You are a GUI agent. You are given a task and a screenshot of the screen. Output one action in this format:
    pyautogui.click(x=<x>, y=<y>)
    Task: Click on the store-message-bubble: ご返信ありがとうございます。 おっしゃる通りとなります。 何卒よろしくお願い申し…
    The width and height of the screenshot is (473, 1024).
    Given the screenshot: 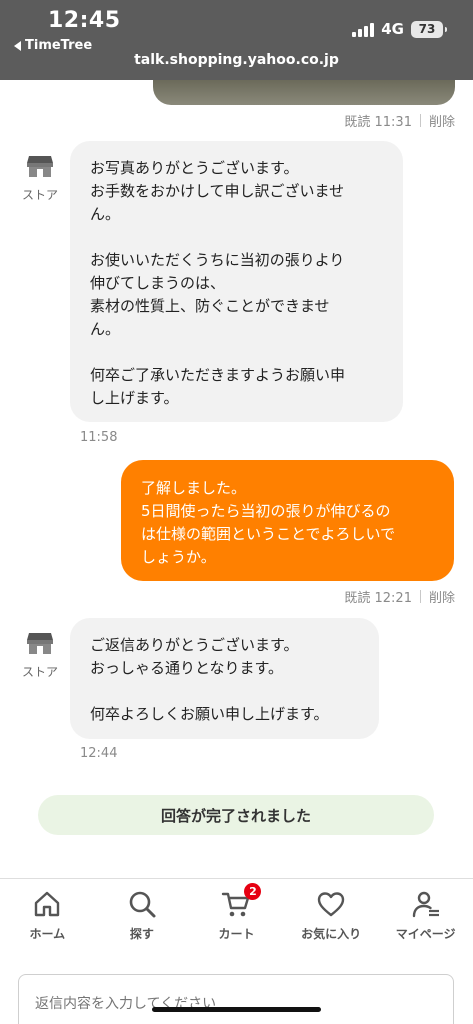 What is the action you would take?
    pyautogui.click(x=224, y=678)
    